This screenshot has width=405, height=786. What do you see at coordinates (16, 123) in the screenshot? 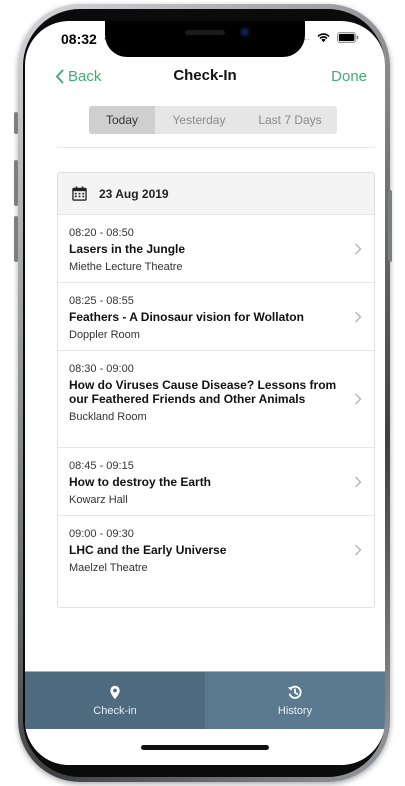
I see `mute-switch` at bounding box center [16, 123].